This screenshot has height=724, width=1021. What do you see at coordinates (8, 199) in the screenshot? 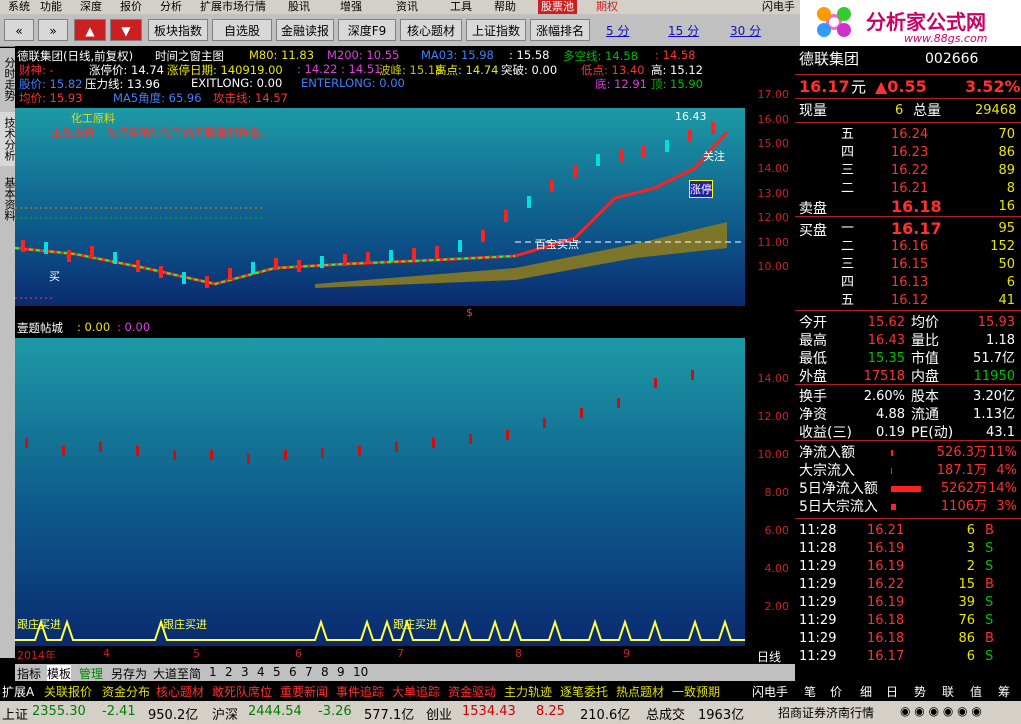
I see `tab-fundamentals: 基本资料` at bounding box center [8, 199].